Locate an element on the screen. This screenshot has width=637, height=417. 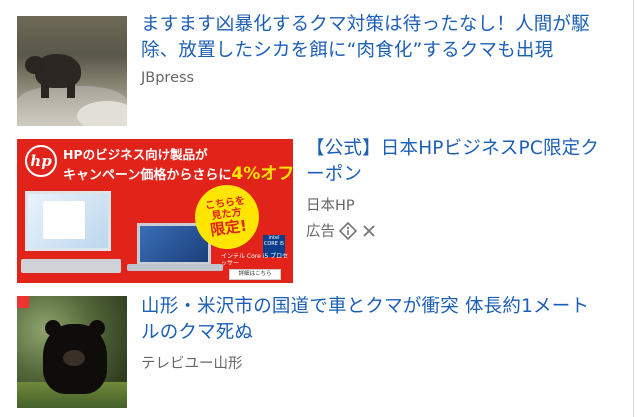
ad-meta: 広告 is located at coordinates (341, 230).